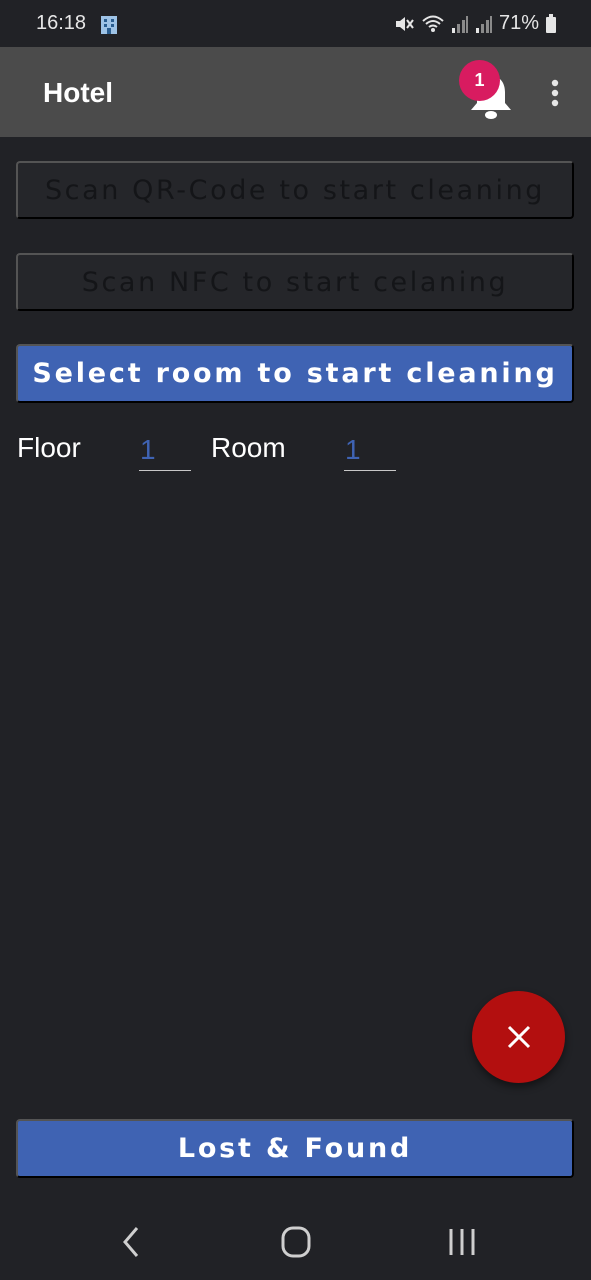  What do you see at coordinates (404, 23) in the screenshot?
I see `mute-icon` at bounding box center [404, 23].